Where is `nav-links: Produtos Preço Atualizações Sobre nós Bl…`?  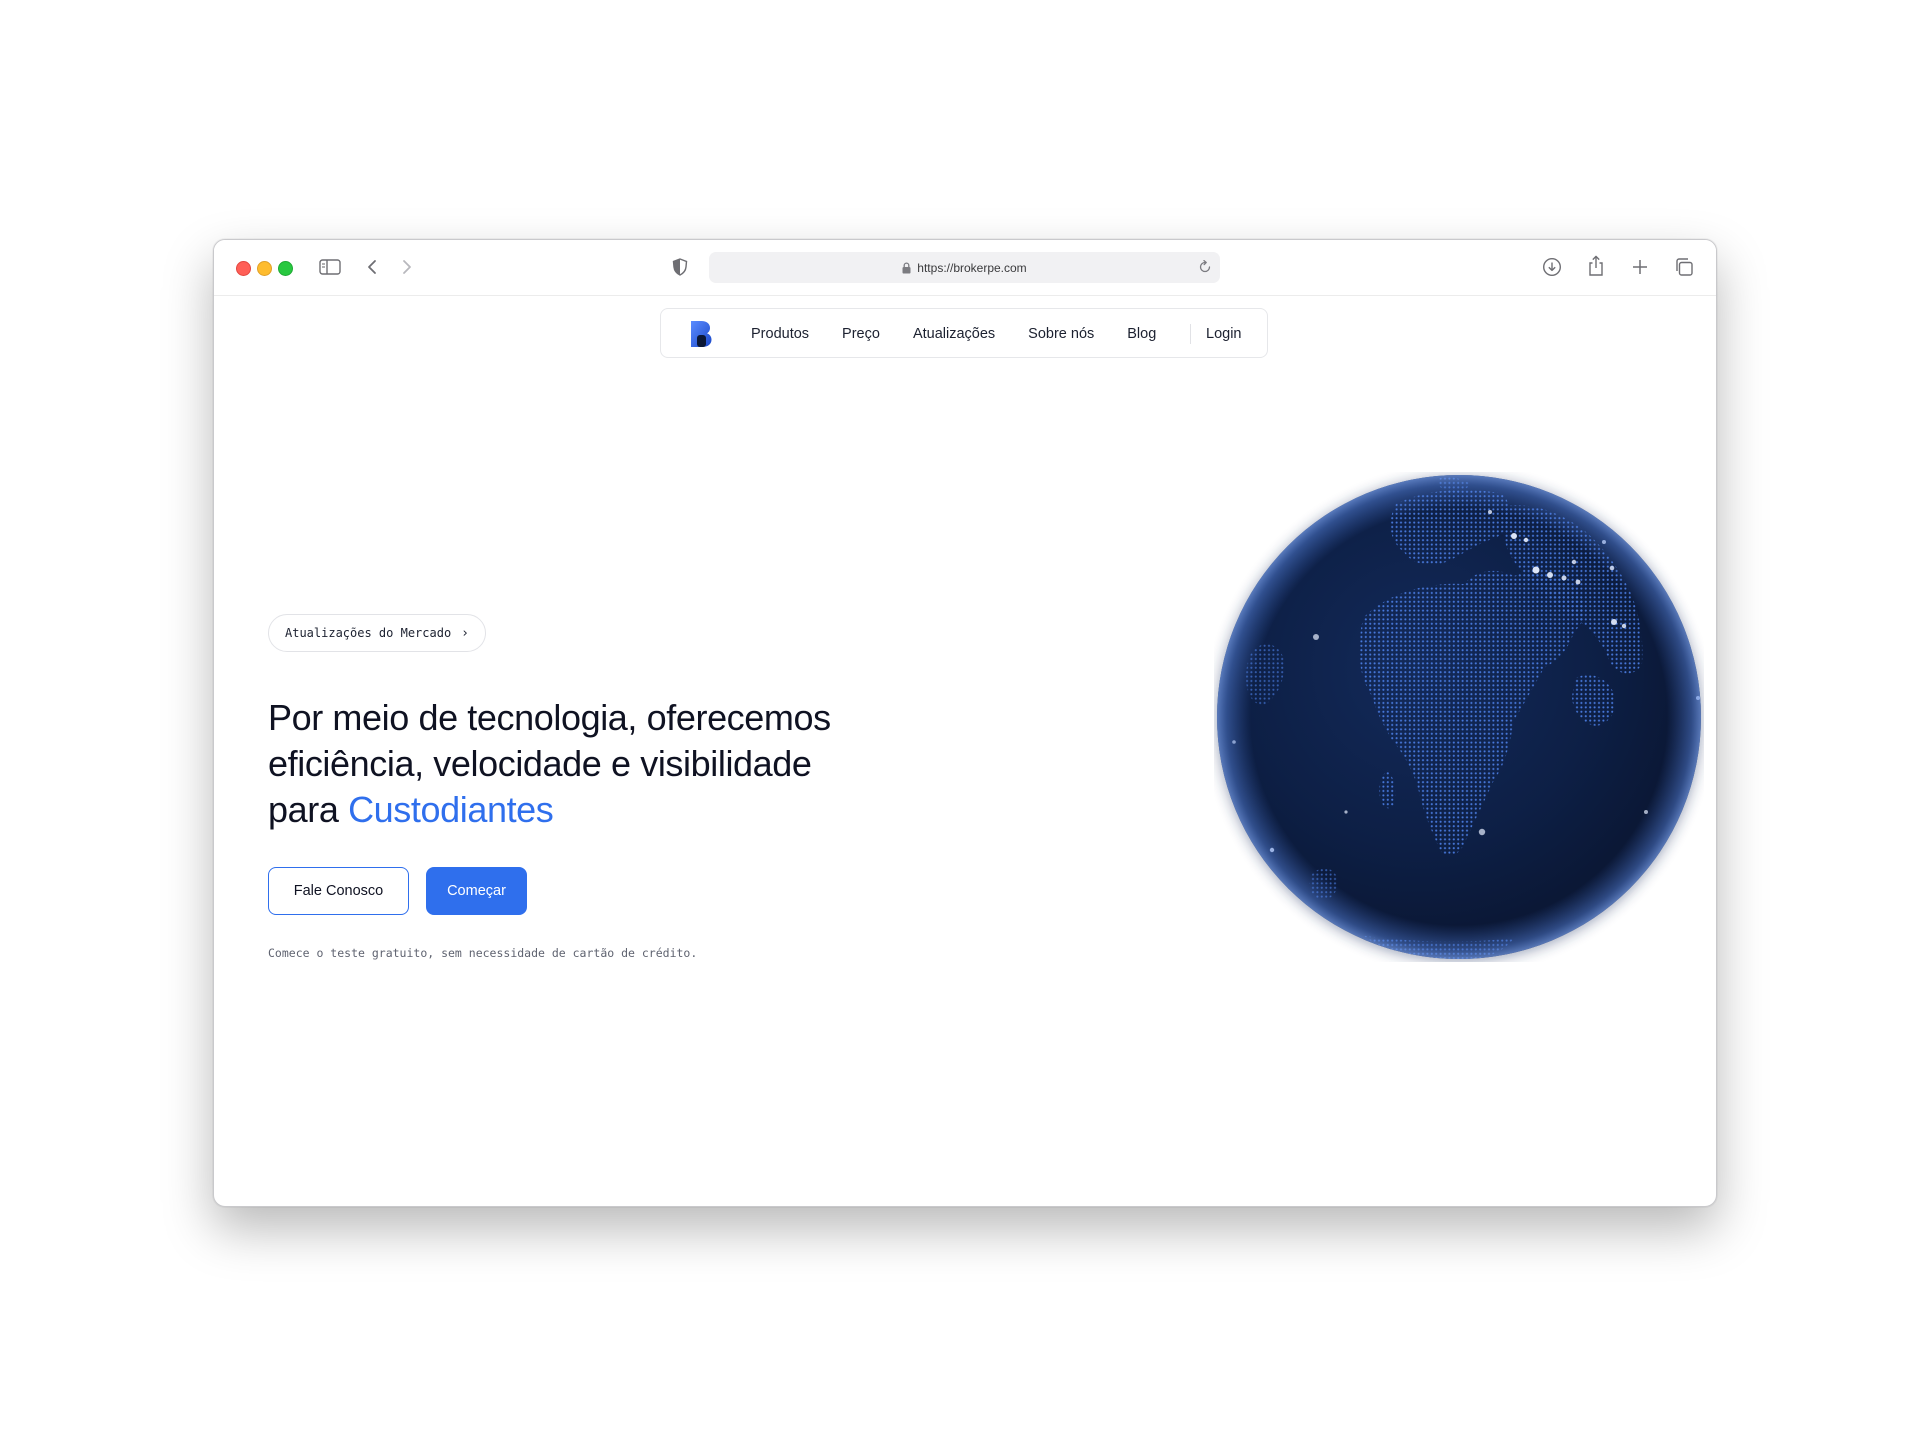 nav-links: Produtos Preço Atualizações Sobre nós Bl… is located at coordinates (970, 334).